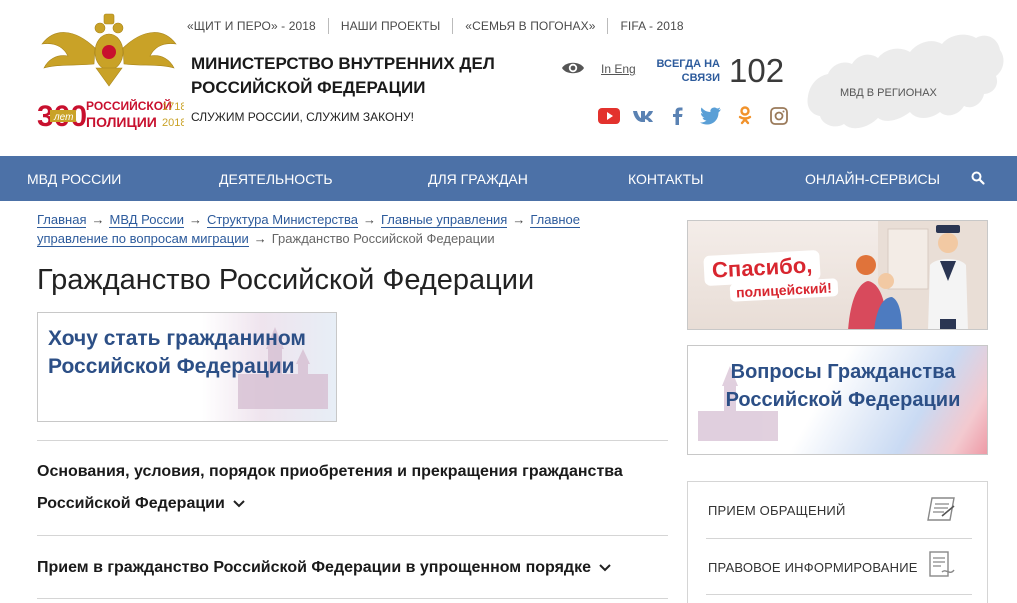 The height and width of the screenshot is (603, 1017). Describe the element at coordinates (813, 567) in the screenshot. I see `service-legal-info: ПРАВОВОЕ ИНФОРМИРОВАНИЕ` at that location.